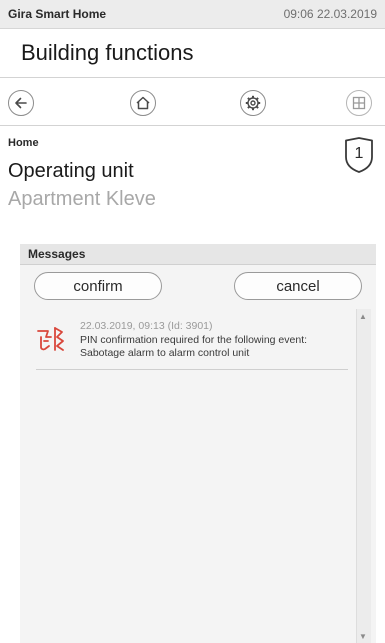  What do you see at coordinates (192, 77) in the screenshot?
I see `header-divider` at bounding box center [192, 77].